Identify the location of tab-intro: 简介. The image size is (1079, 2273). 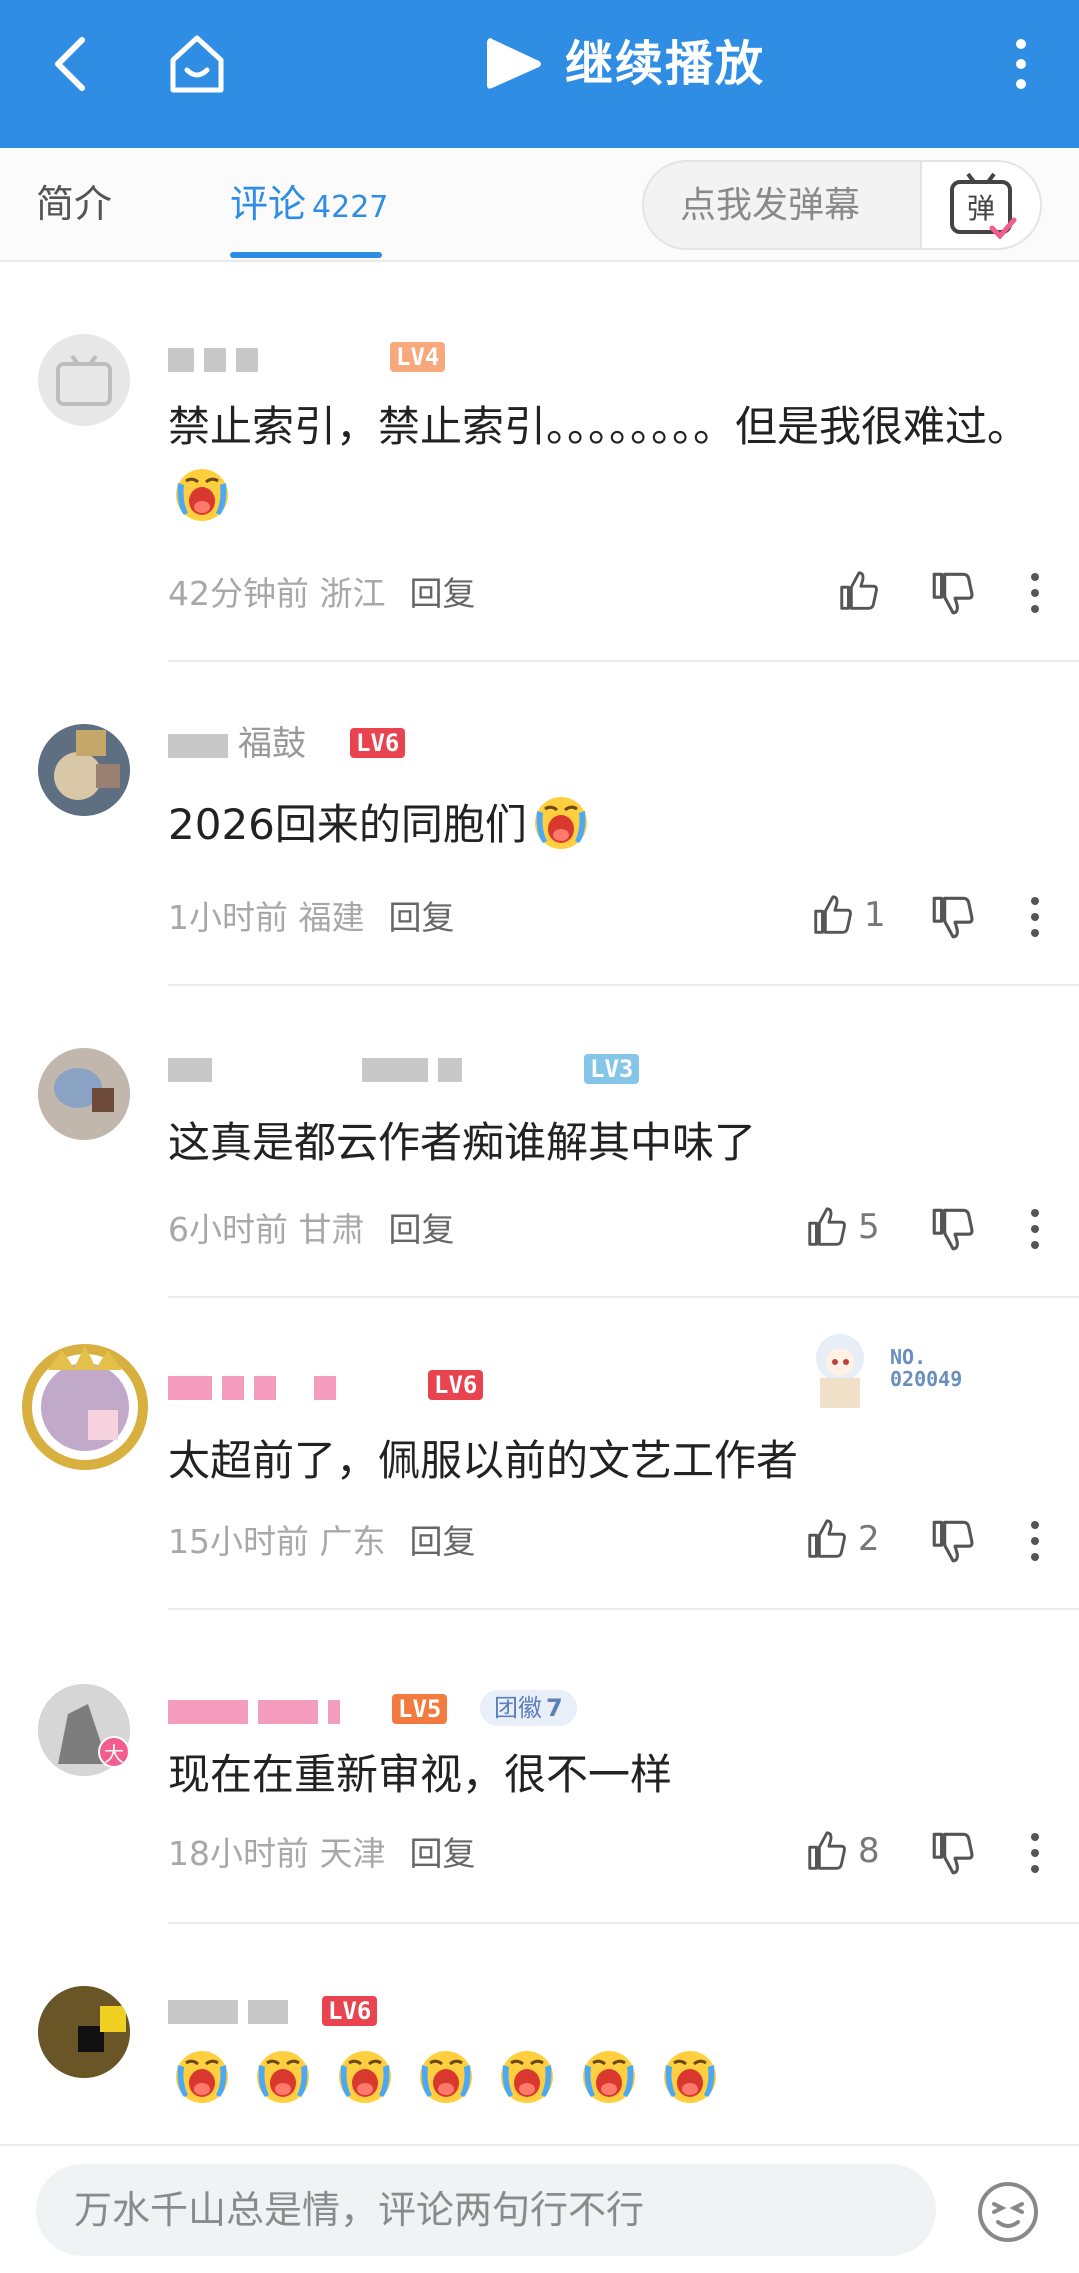
(74, 204).